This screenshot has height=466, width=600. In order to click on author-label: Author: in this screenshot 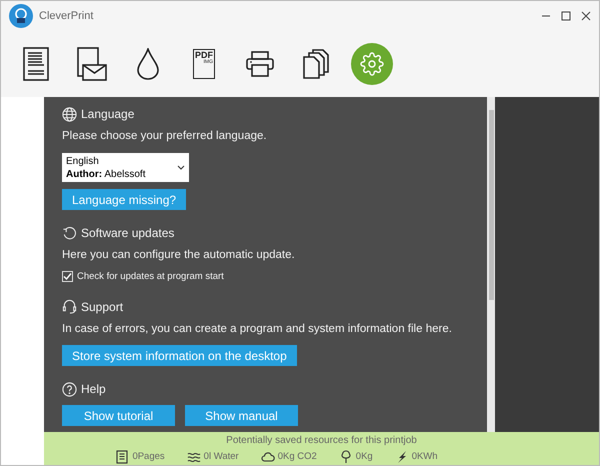, I will do `click(84, 174)`.